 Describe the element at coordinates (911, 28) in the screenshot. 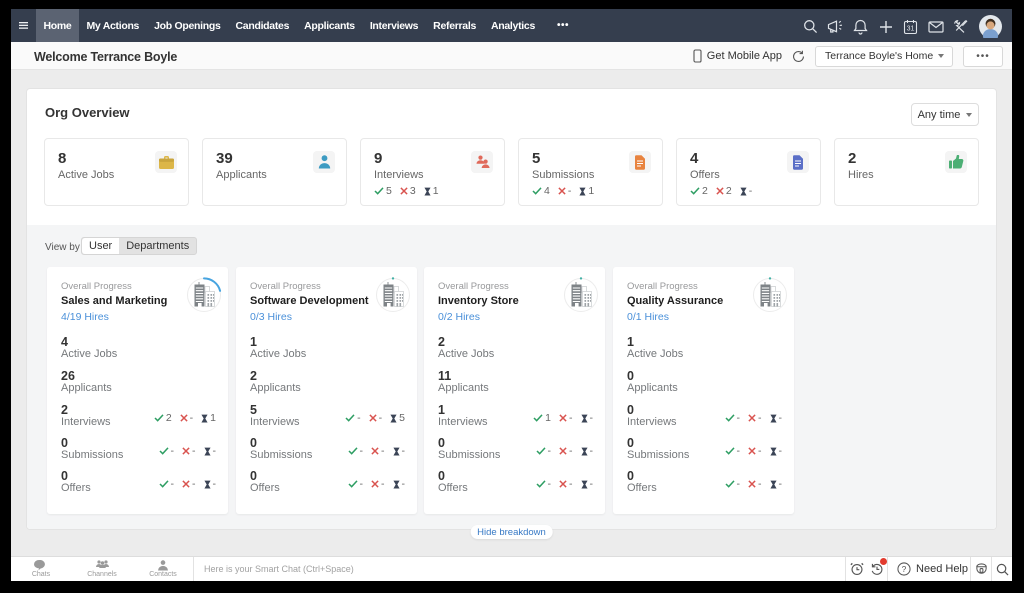

I see `svg-text: 31` at that location.